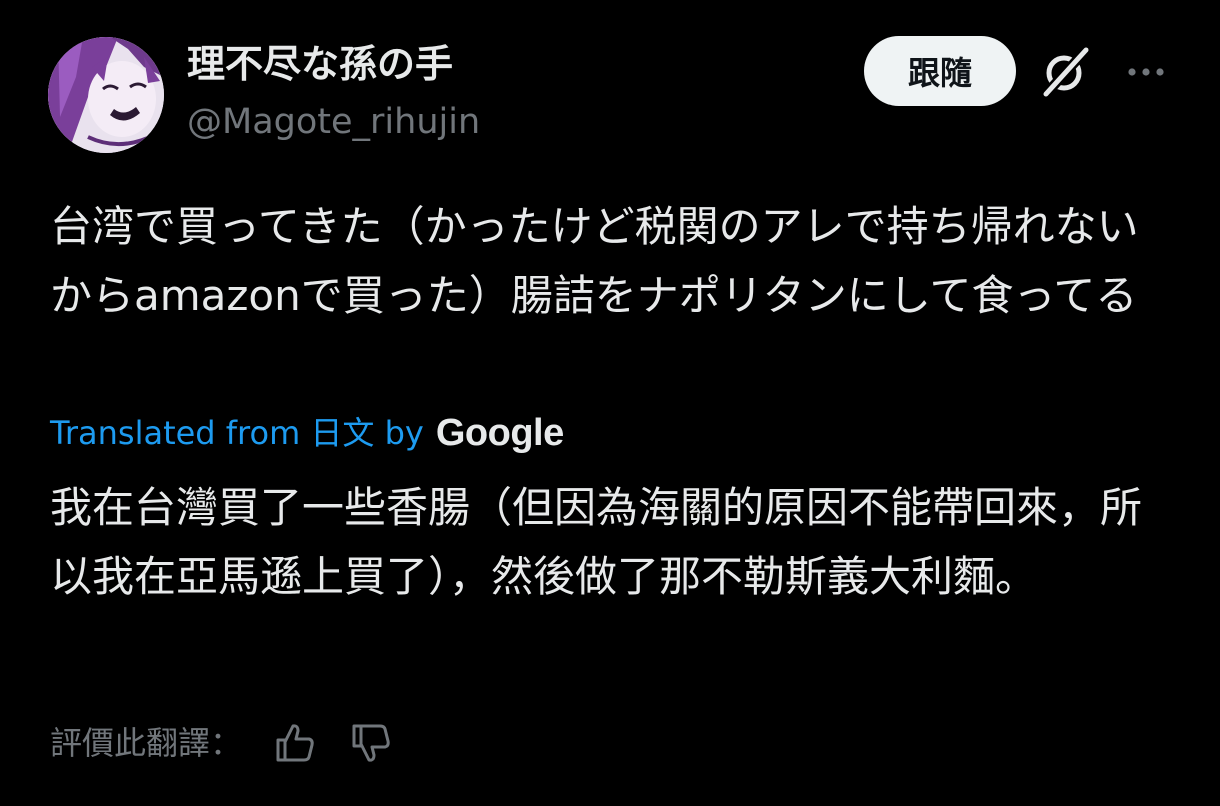 The width and height of the screenshot is (1220, 806). I want to click on avatar, so click(106, 95).